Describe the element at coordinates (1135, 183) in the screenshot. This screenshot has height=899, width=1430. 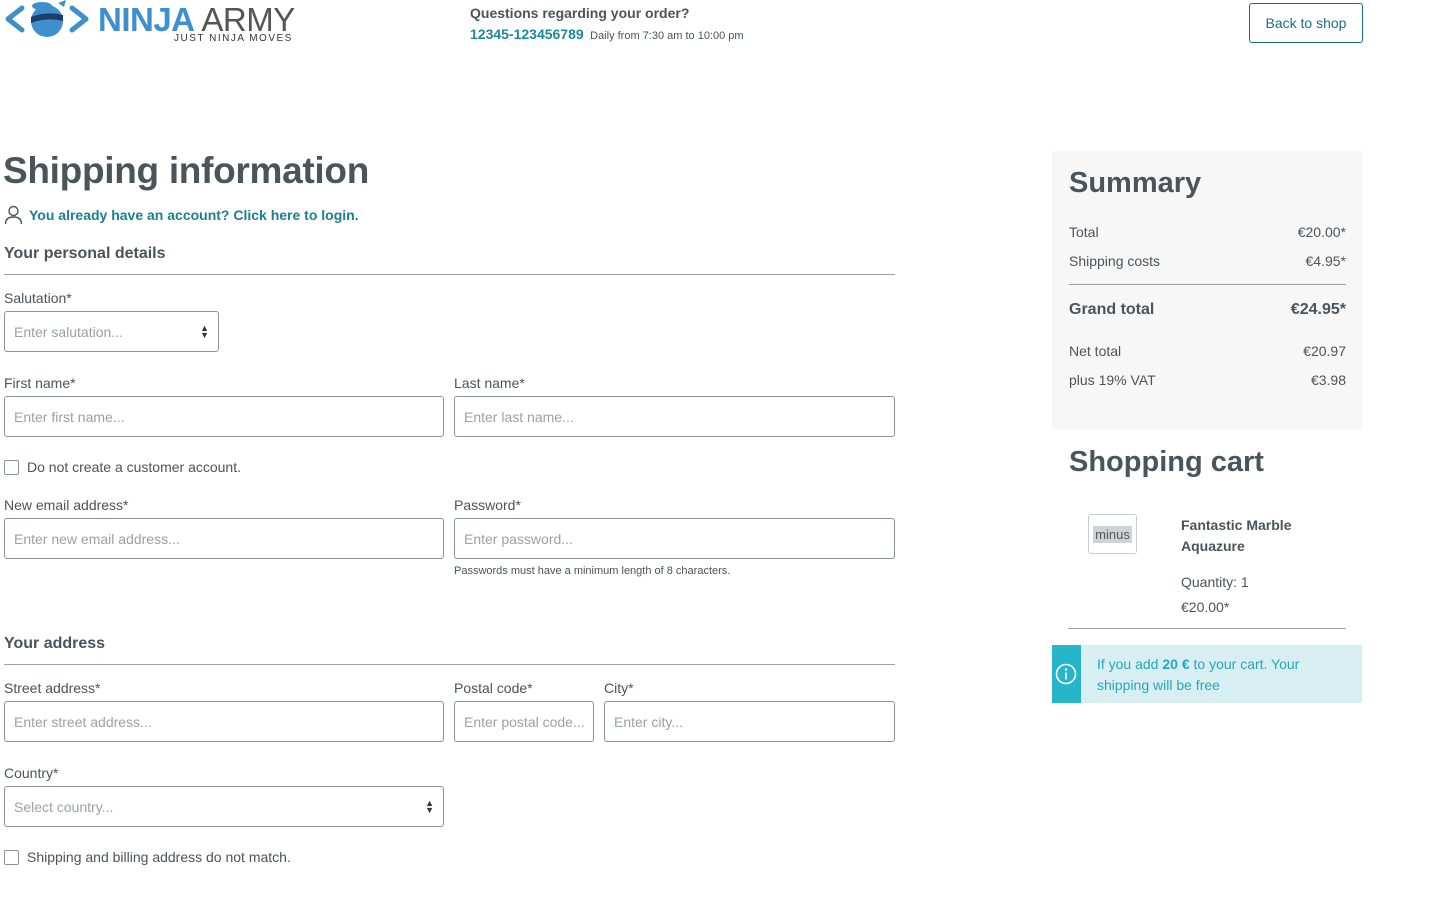
I see `summary-title: Summary` at that location.